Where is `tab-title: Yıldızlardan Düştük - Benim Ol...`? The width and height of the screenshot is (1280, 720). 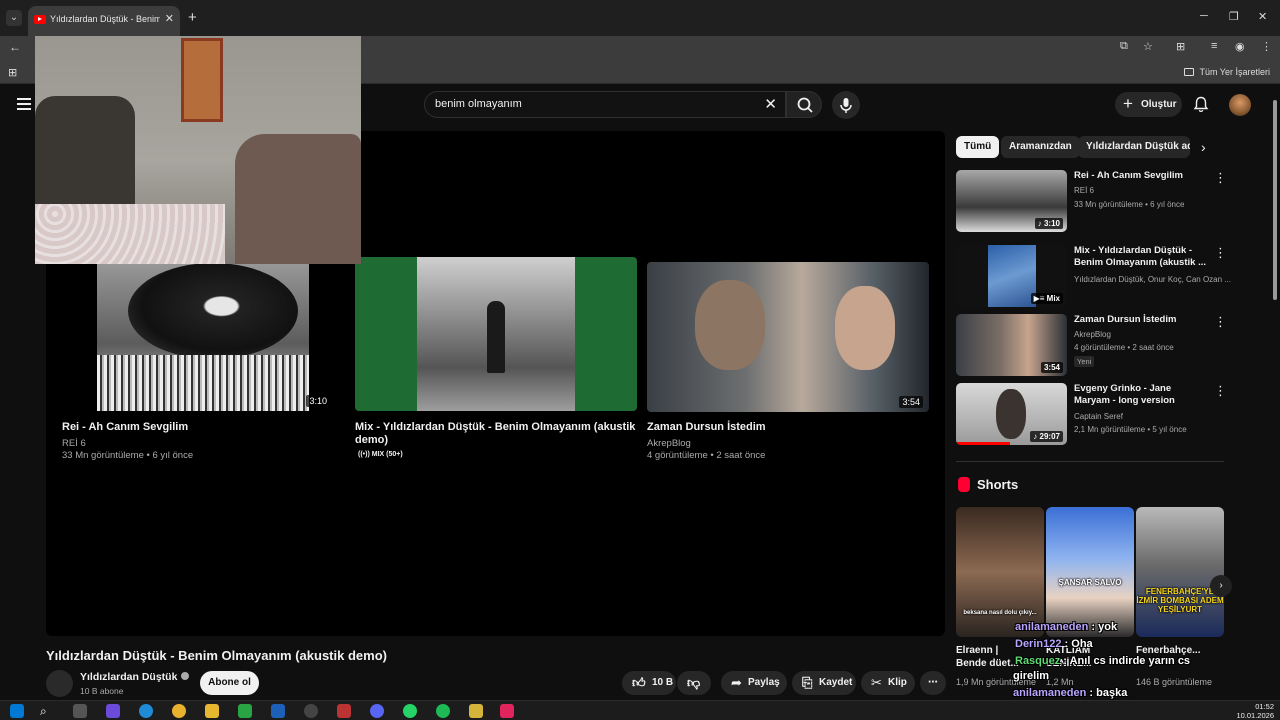
tab-title: Yıldızlardan Düştük - Benim Ol... is located at coordinates (105, 19).